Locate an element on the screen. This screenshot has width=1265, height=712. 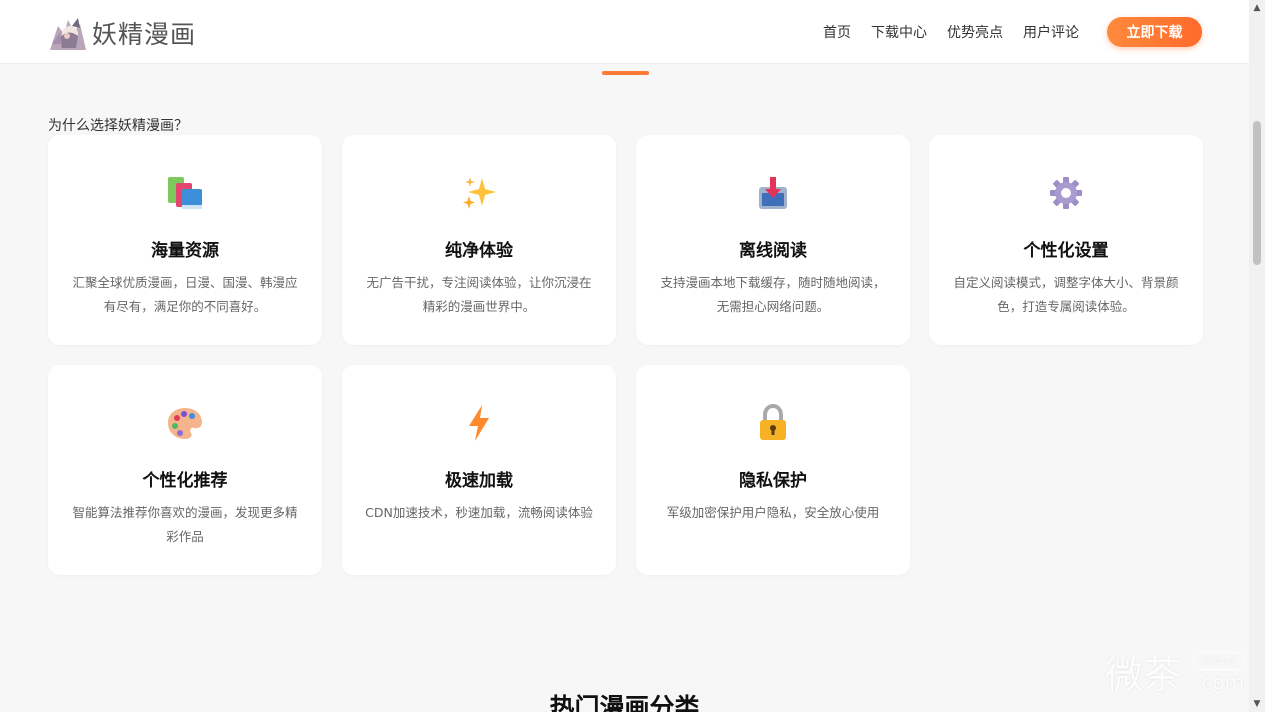
site-logo: 妖精漫画 is located at coordinates (122, 33).